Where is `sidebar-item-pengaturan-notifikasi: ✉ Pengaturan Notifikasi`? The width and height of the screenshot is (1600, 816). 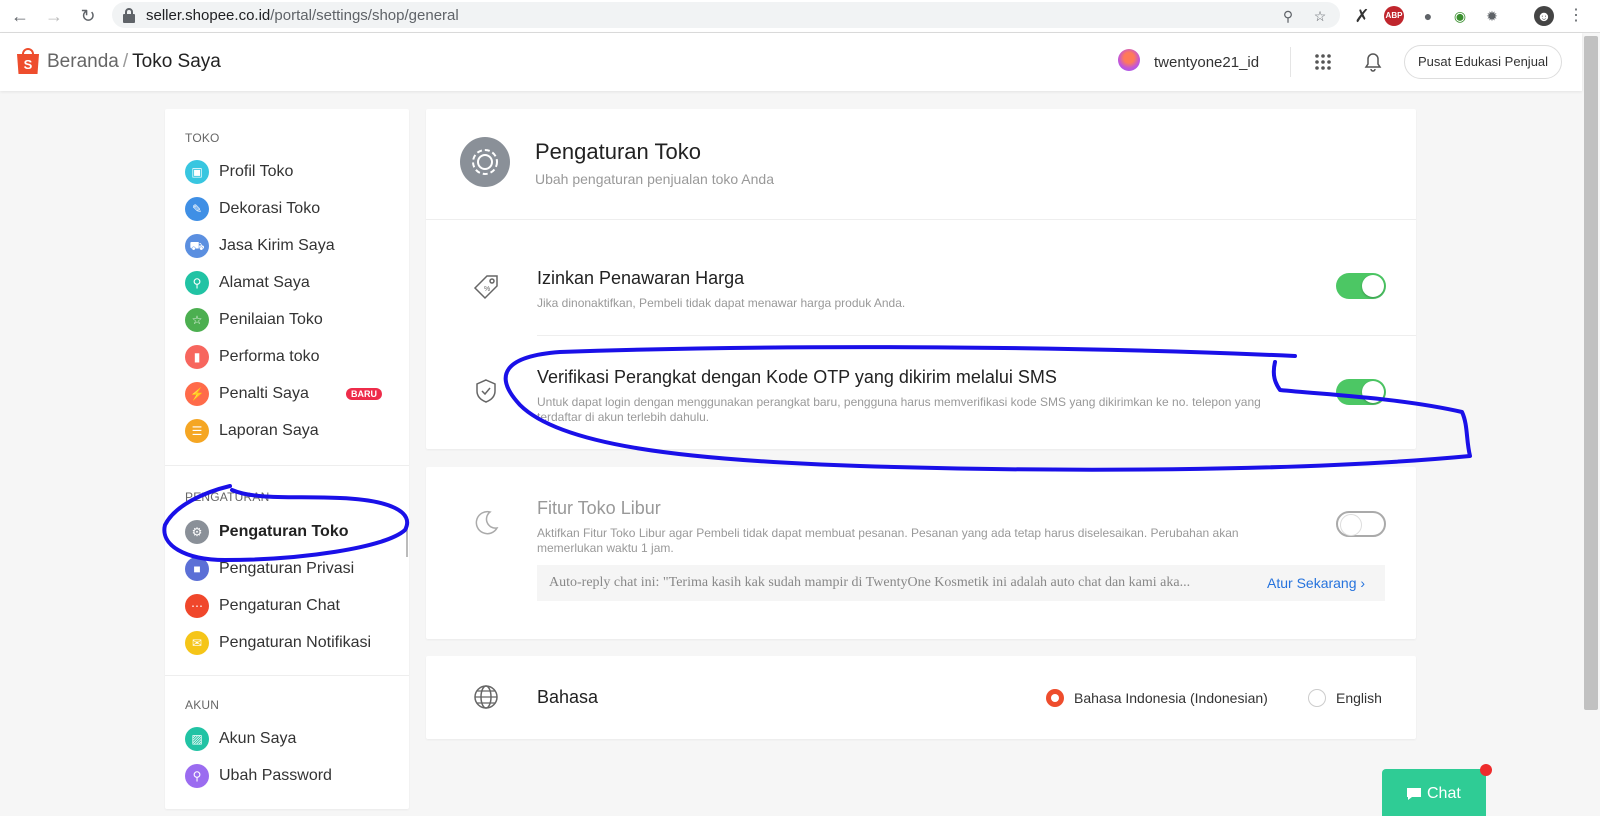 sidebar-item-pengaturan-notifikasi: ✉ Pengaturan Notifikasi is located at coordinates (295, 643).